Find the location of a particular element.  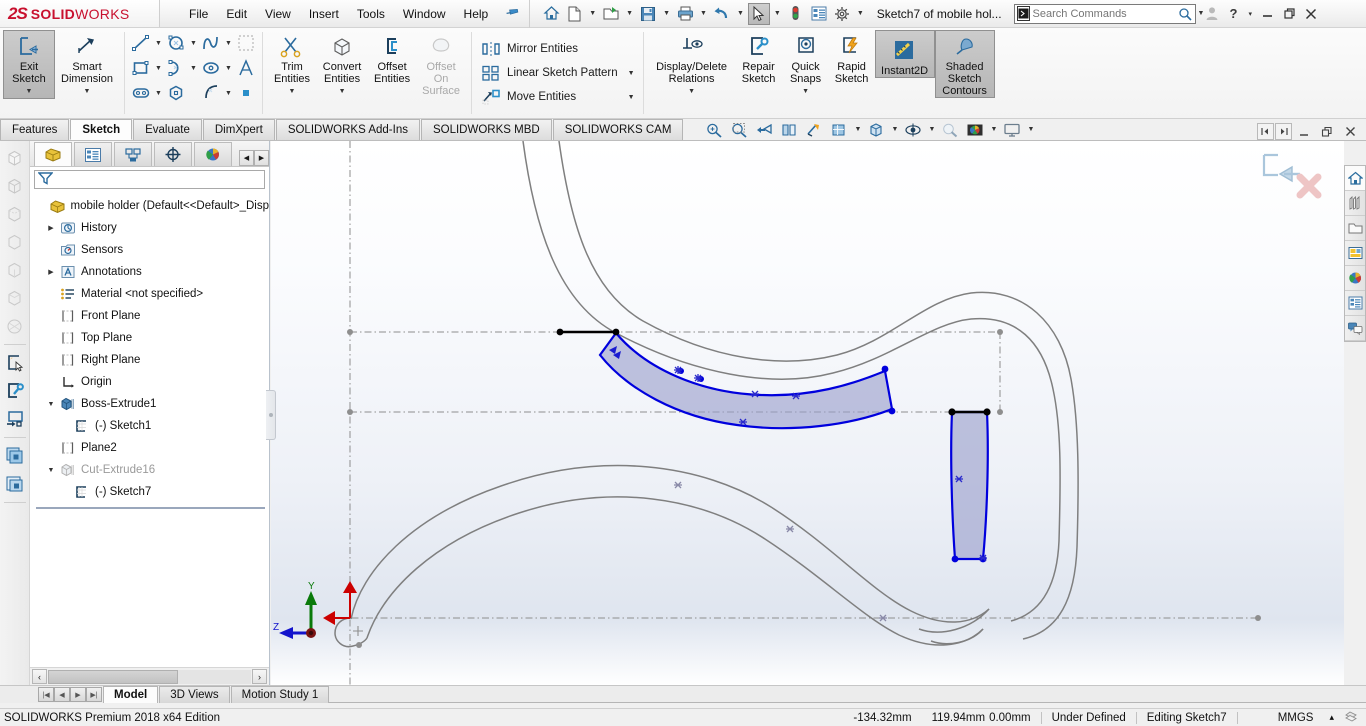

repair-sketch-button: Repair Sketch is located at coordinates (759, 58).